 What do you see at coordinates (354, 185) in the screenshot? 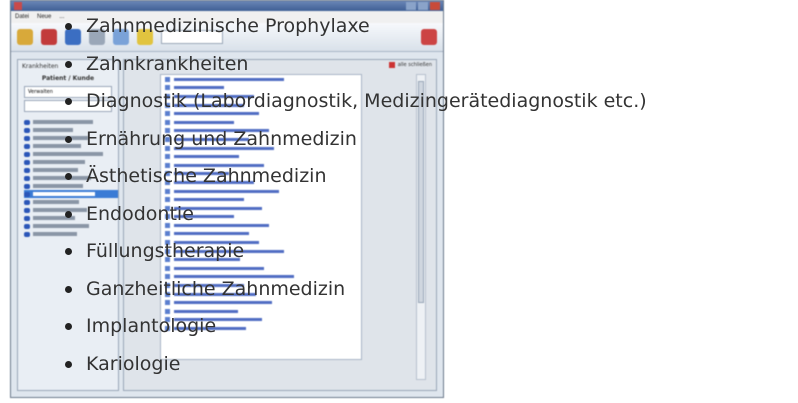
I see `list-item-aesthetische: Ästhetische Zahnmedizin` at bounding box center [354, 185].